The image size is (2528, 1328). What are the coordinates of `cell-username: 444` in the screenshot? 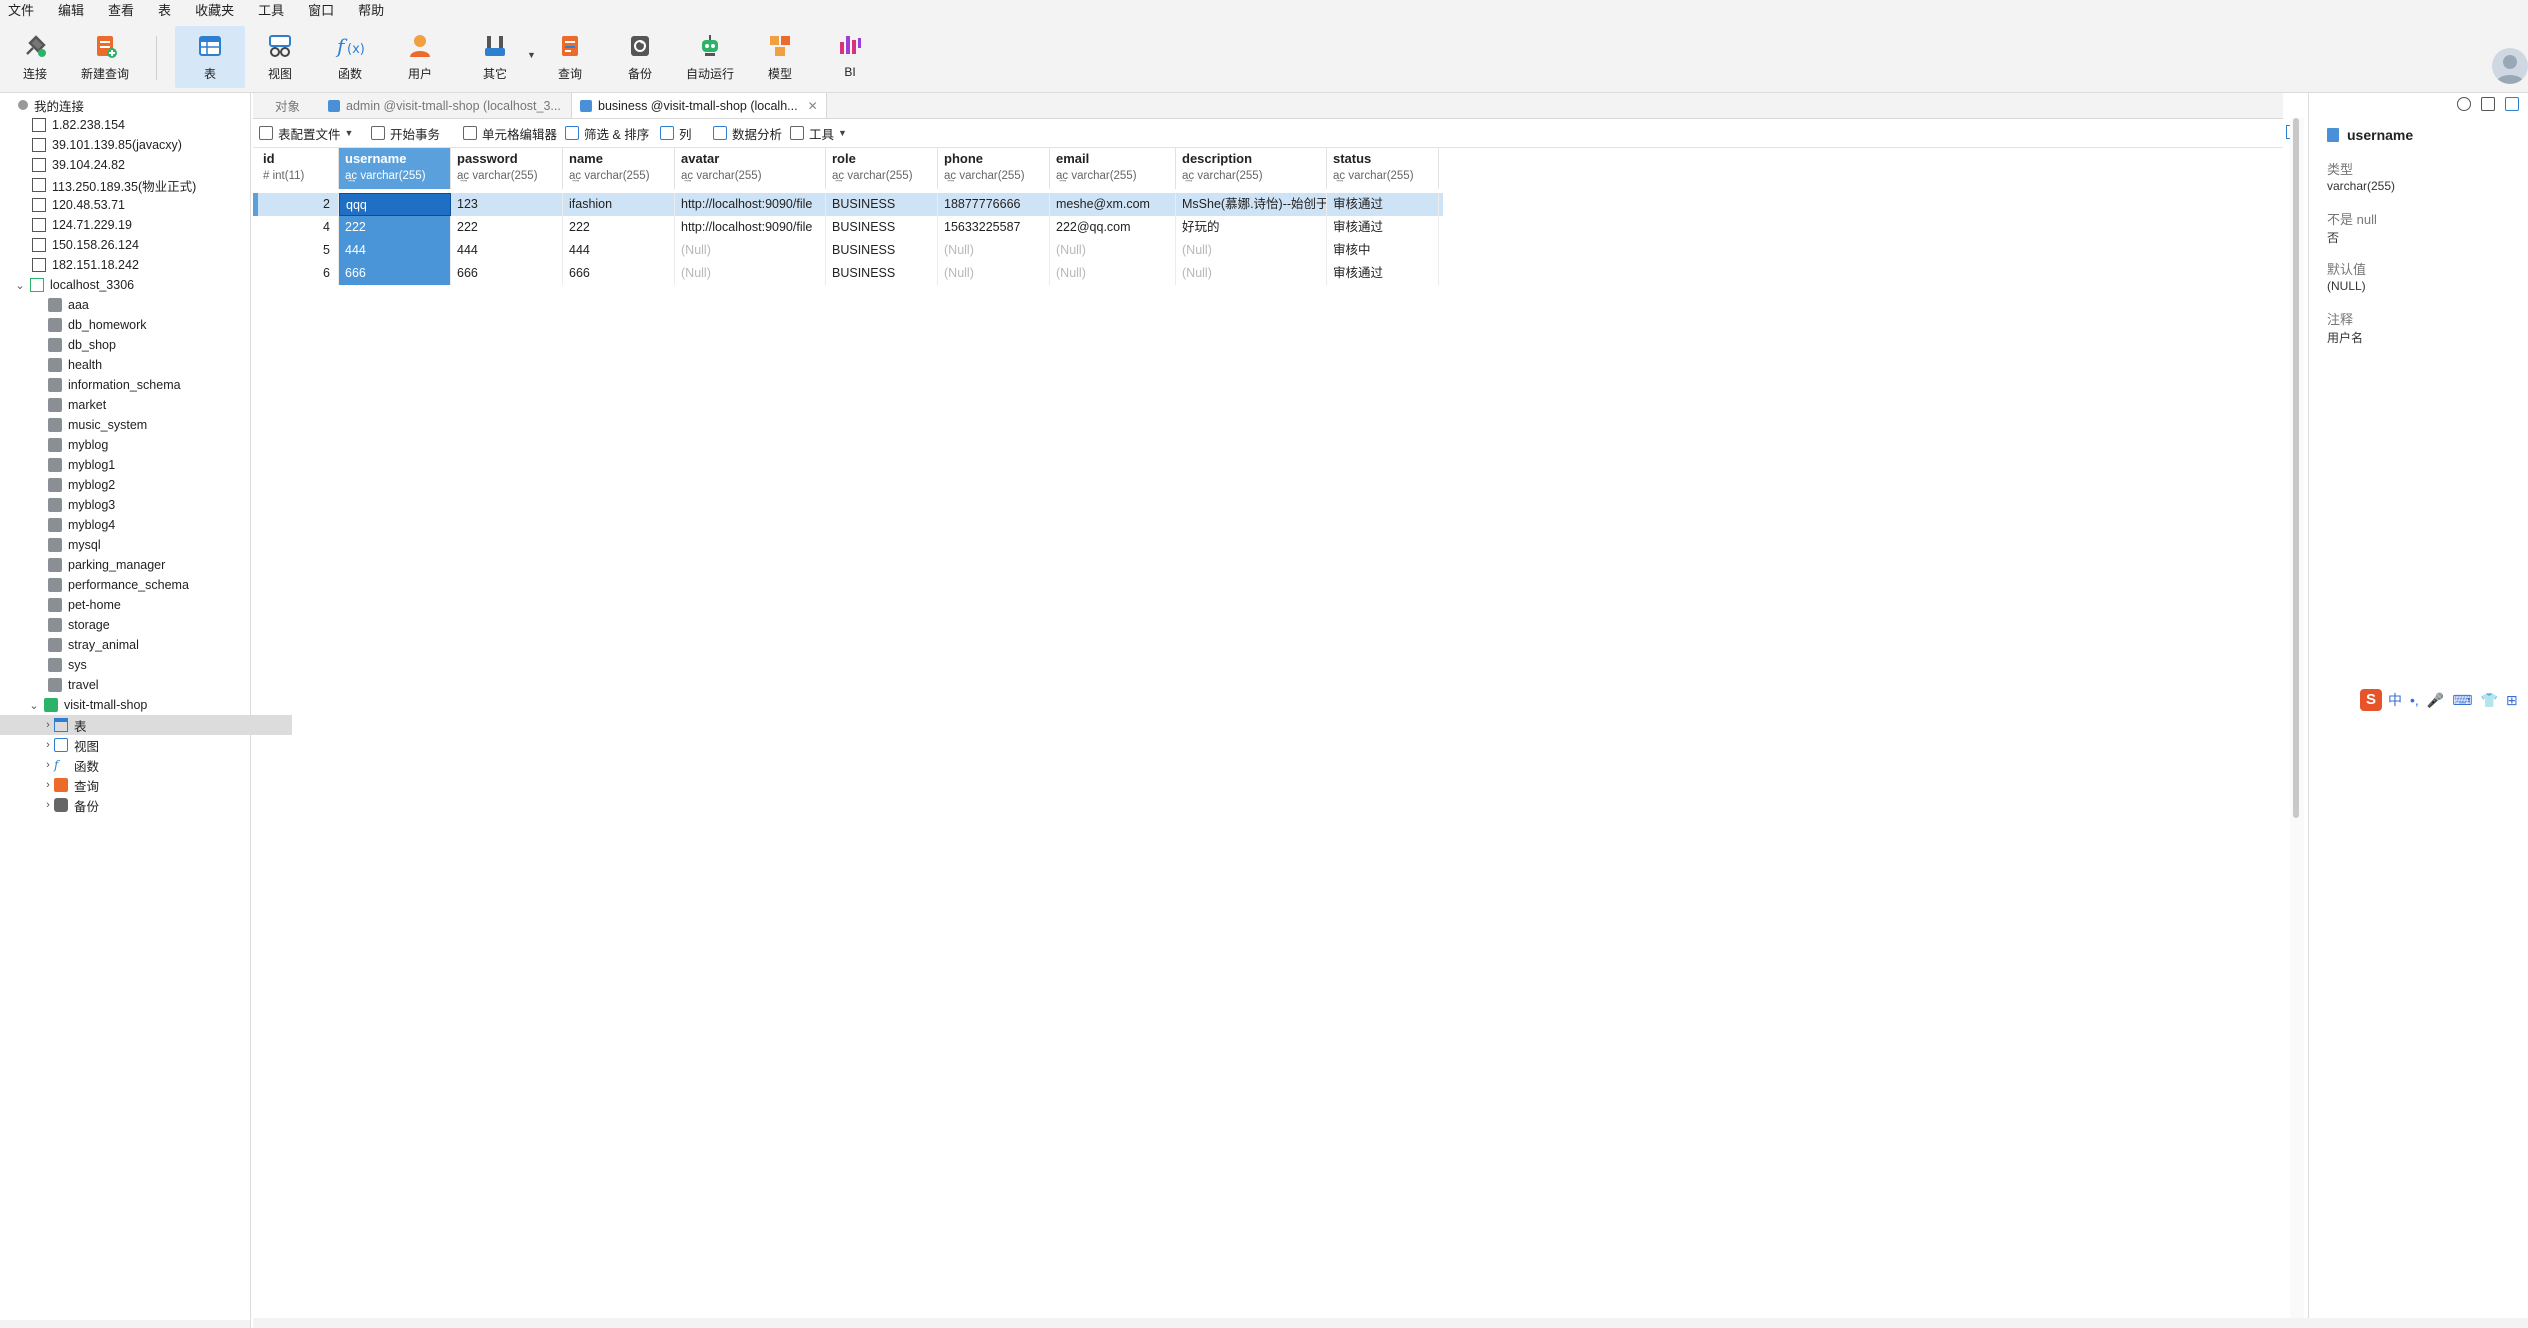 It's located at (395, 250).